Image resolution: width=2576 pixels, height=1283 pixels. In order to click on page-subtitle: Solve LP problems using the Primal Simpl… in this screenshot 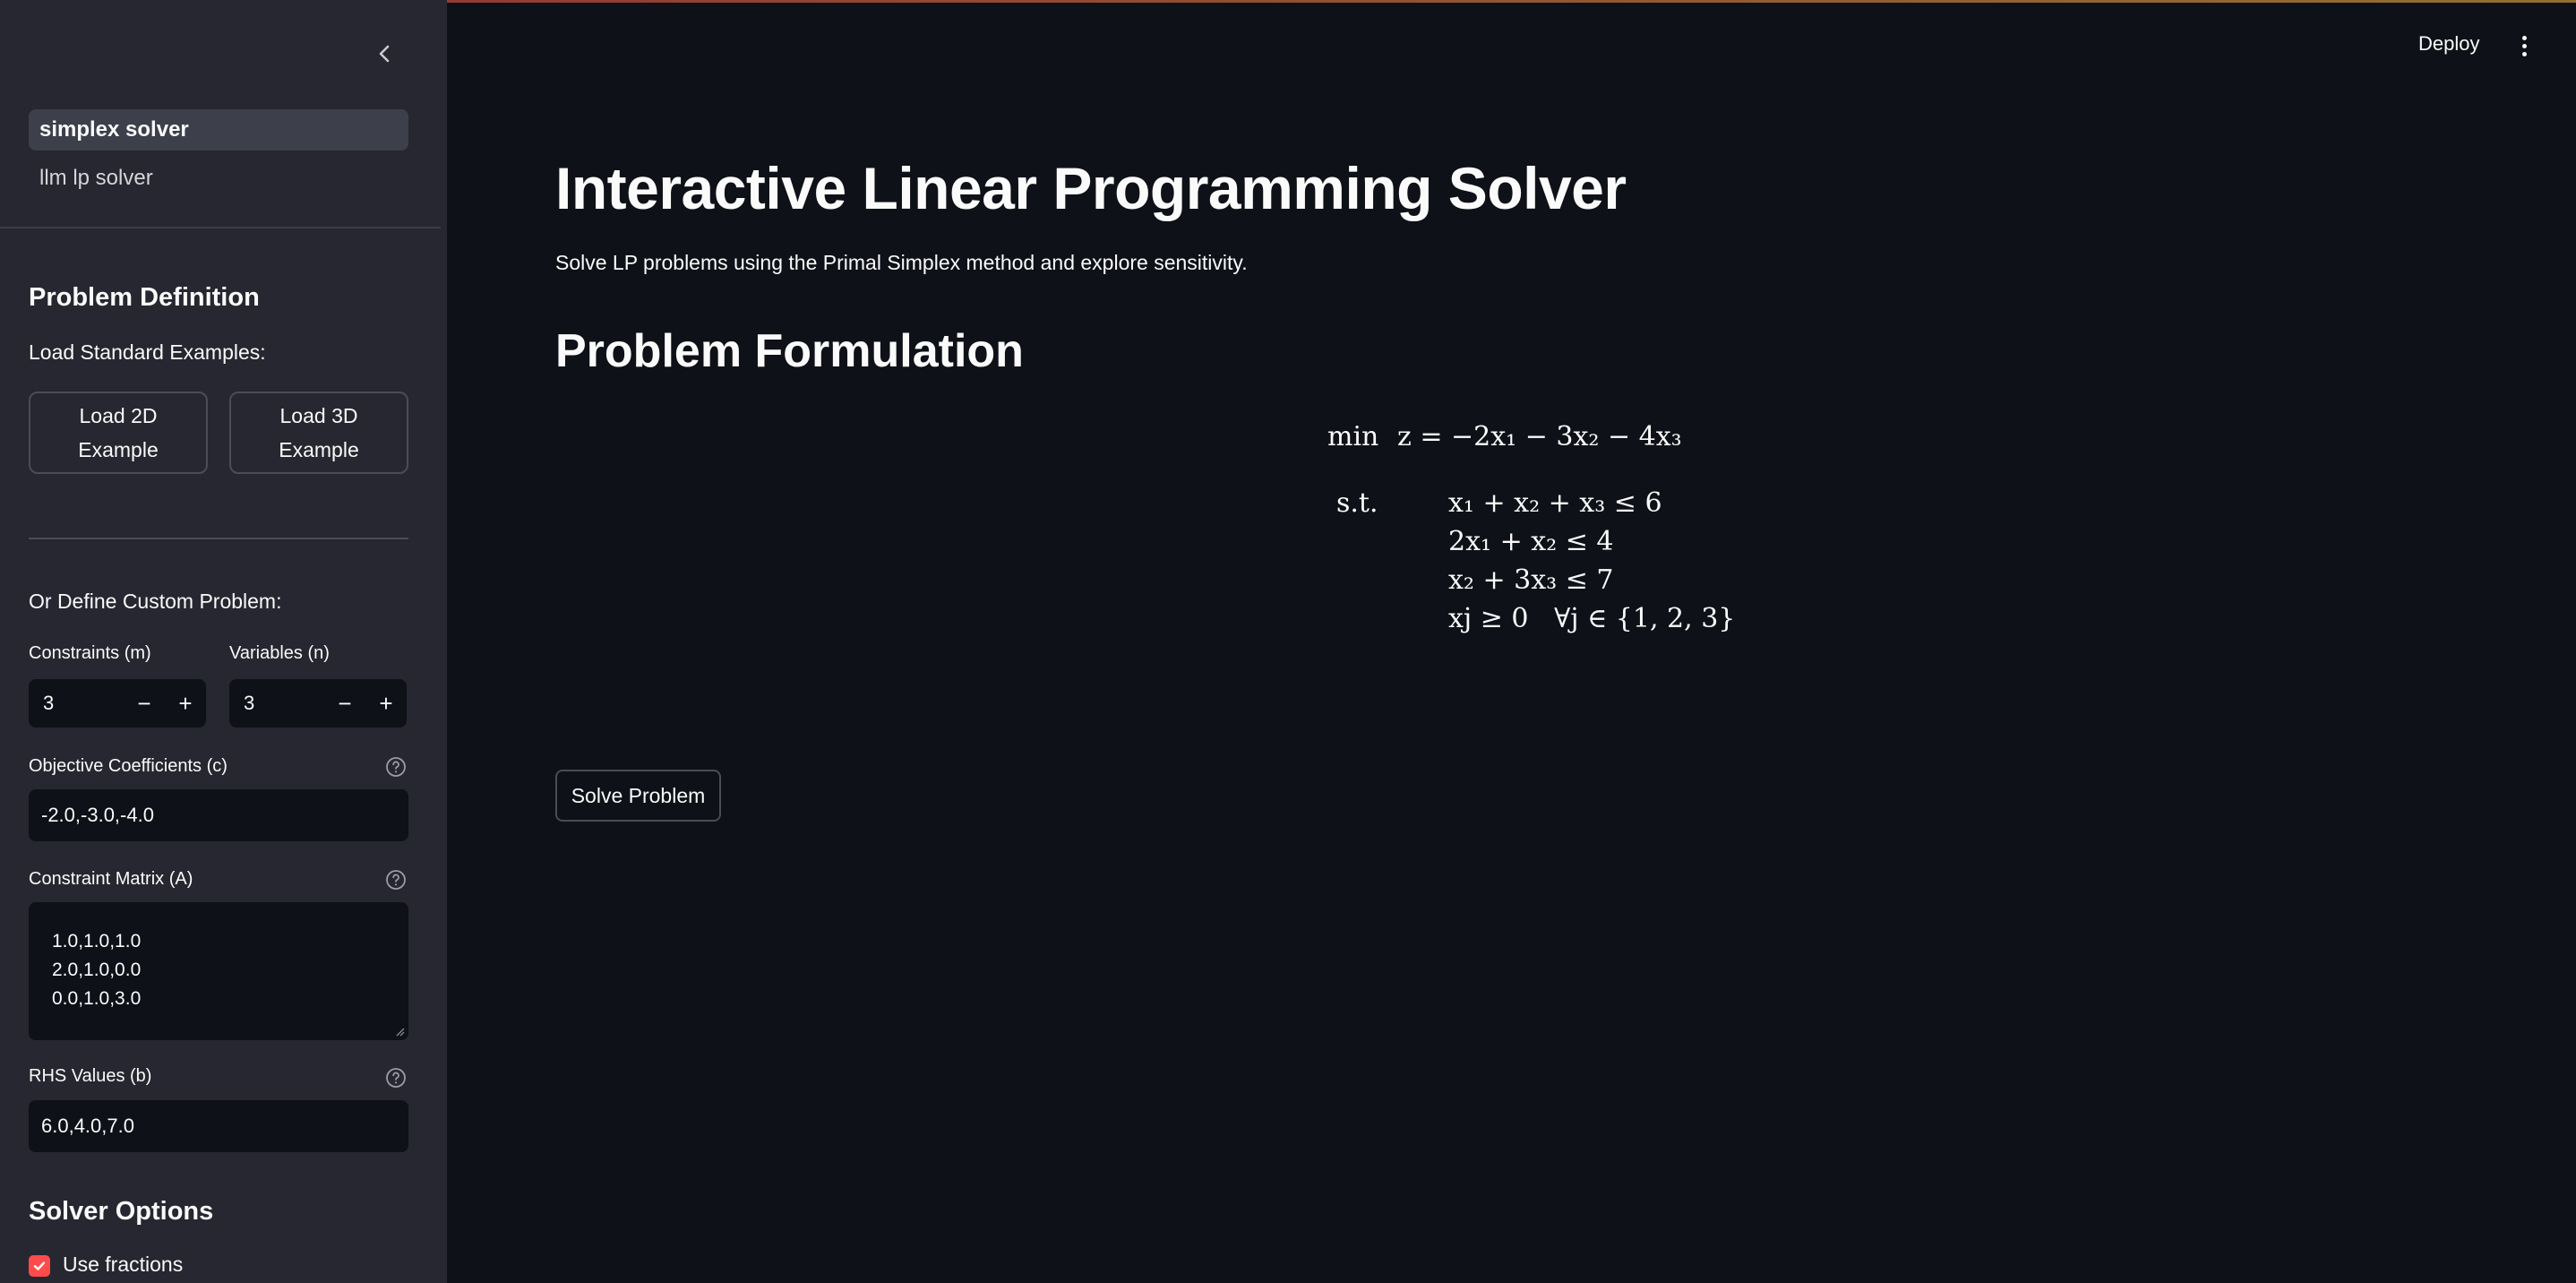, I will do `click(901, 262)`.